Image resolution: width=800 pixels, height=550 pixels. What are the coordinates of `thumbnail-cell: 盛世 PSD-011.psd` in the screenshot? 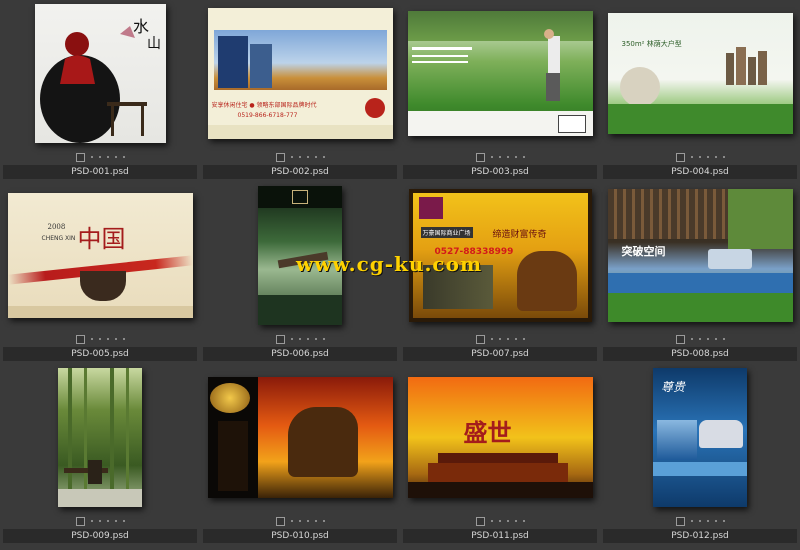 It's located at (500, 455).